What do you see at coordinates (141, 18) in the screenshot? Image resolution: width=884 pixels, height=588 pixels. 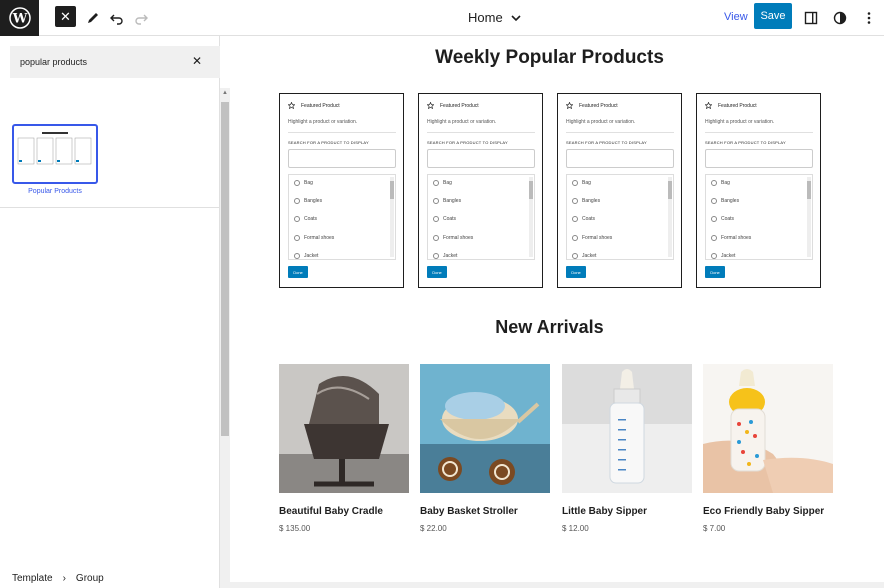 I see `redo-icon` at bounding box center [141, 18].